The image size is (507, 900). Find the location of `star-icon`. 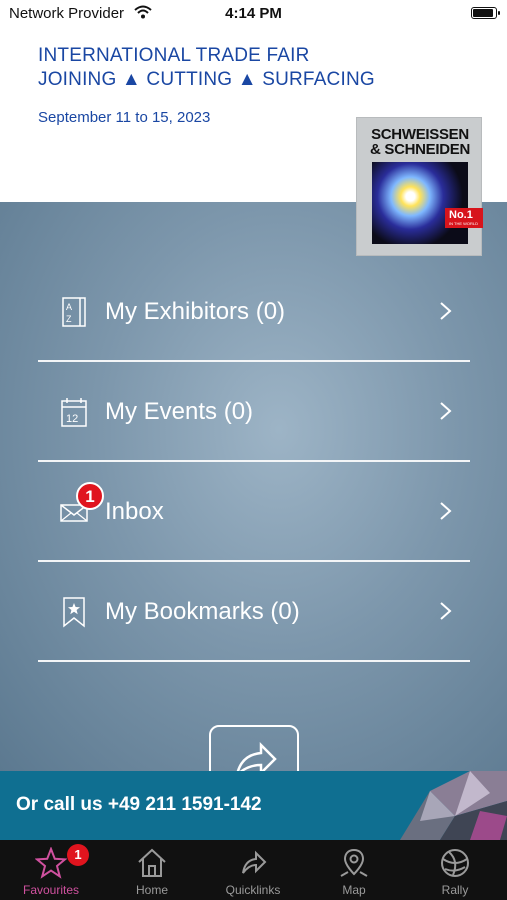

star-icon is located at coordinates (51, 862).